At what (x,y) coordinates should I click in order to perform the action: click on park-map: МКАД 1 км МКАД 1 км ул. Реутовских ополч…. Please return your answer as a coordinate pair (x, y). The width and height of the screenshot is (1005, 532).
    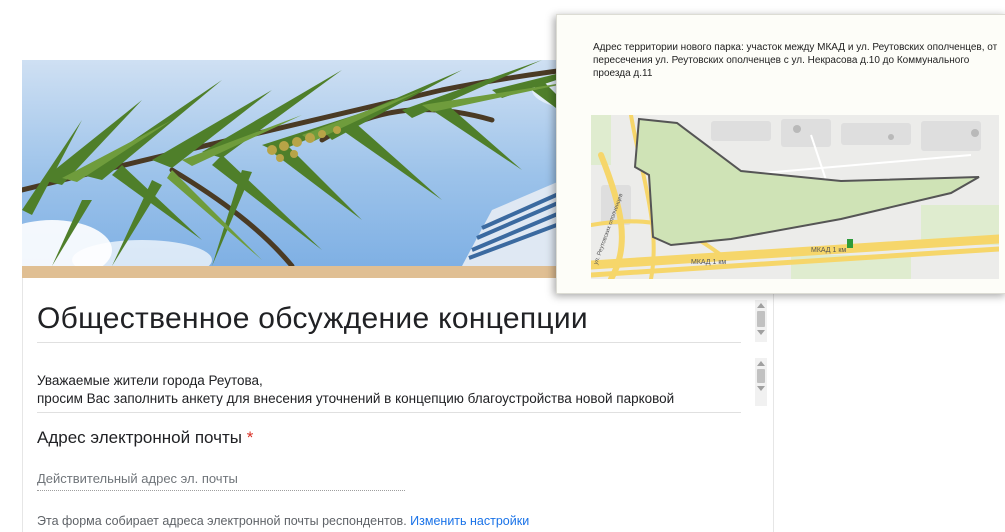
    Looking at the image, I should click on (795, 197).